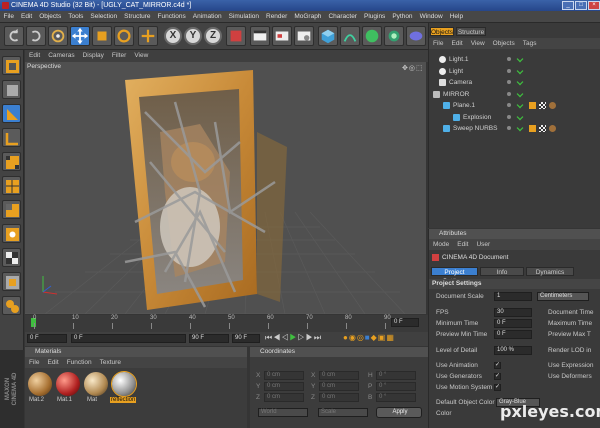 The width and height of the screenshot is (600, 428). I want to click on viewport-nav-icons: ✥◎⬚, so click(413, 68).